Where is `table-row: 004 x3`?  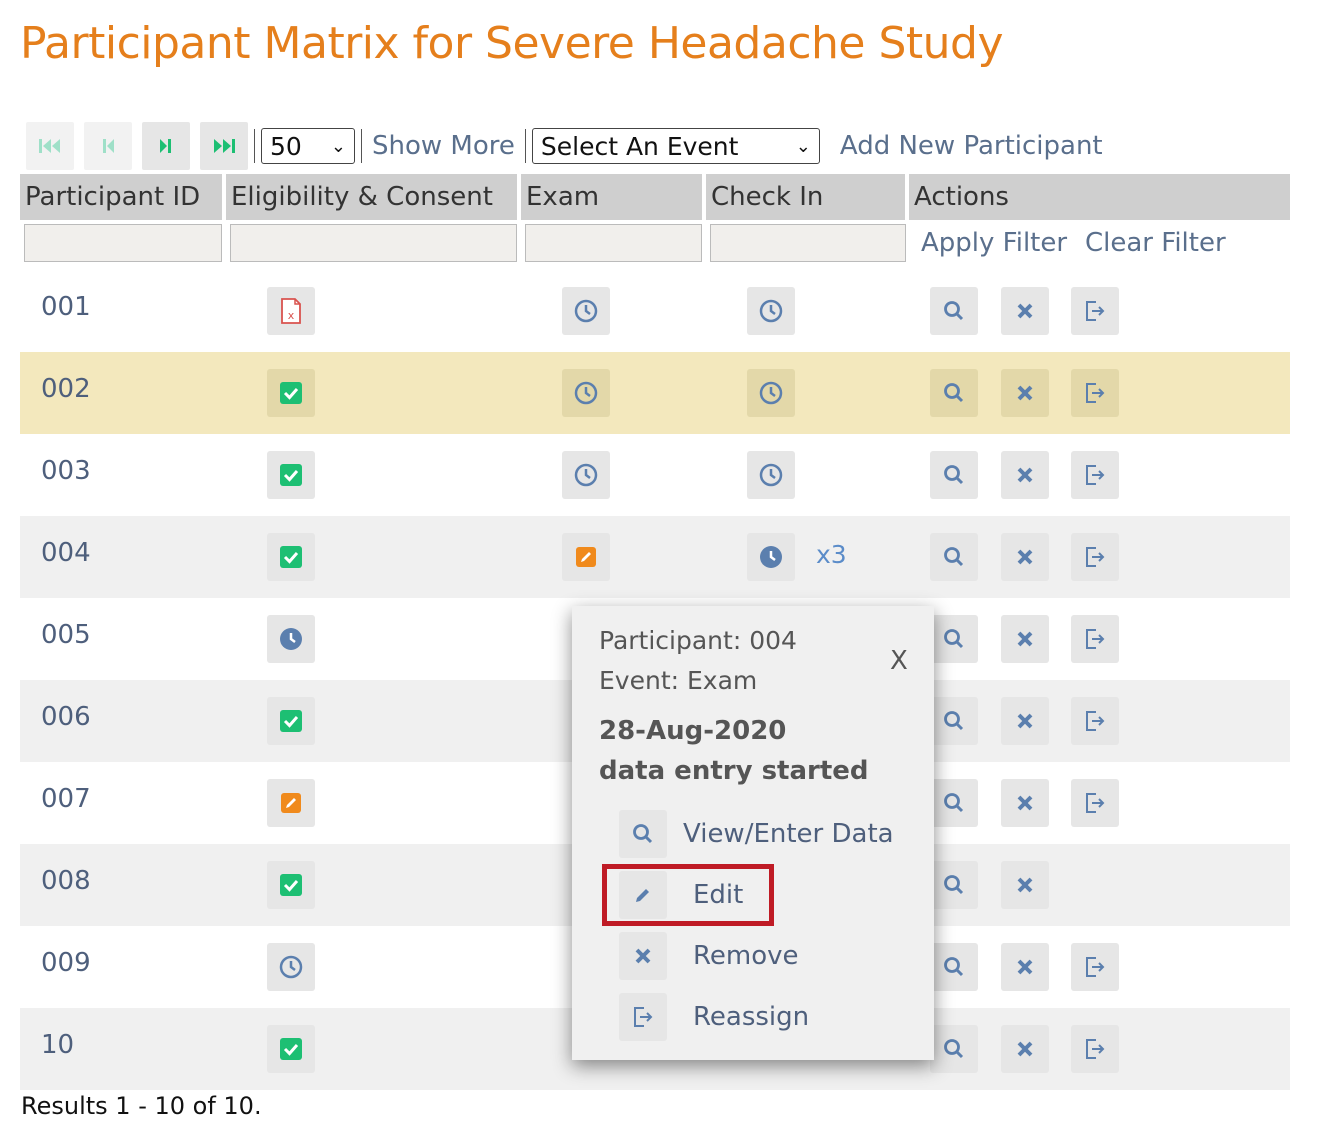
table-row: 004 x3 is located at coordinates (655, 557).